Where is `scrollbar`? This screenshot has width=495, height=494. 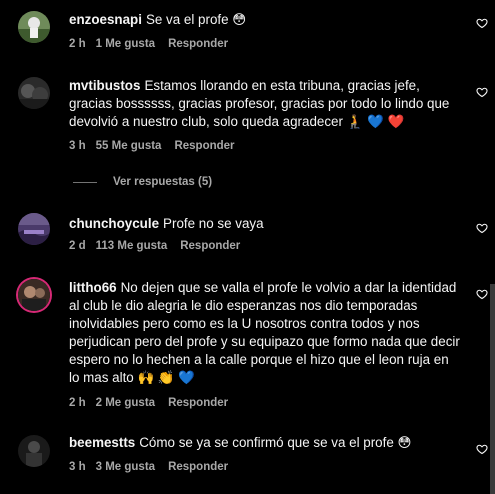 scrollbar is located at coordinates (492, 389).